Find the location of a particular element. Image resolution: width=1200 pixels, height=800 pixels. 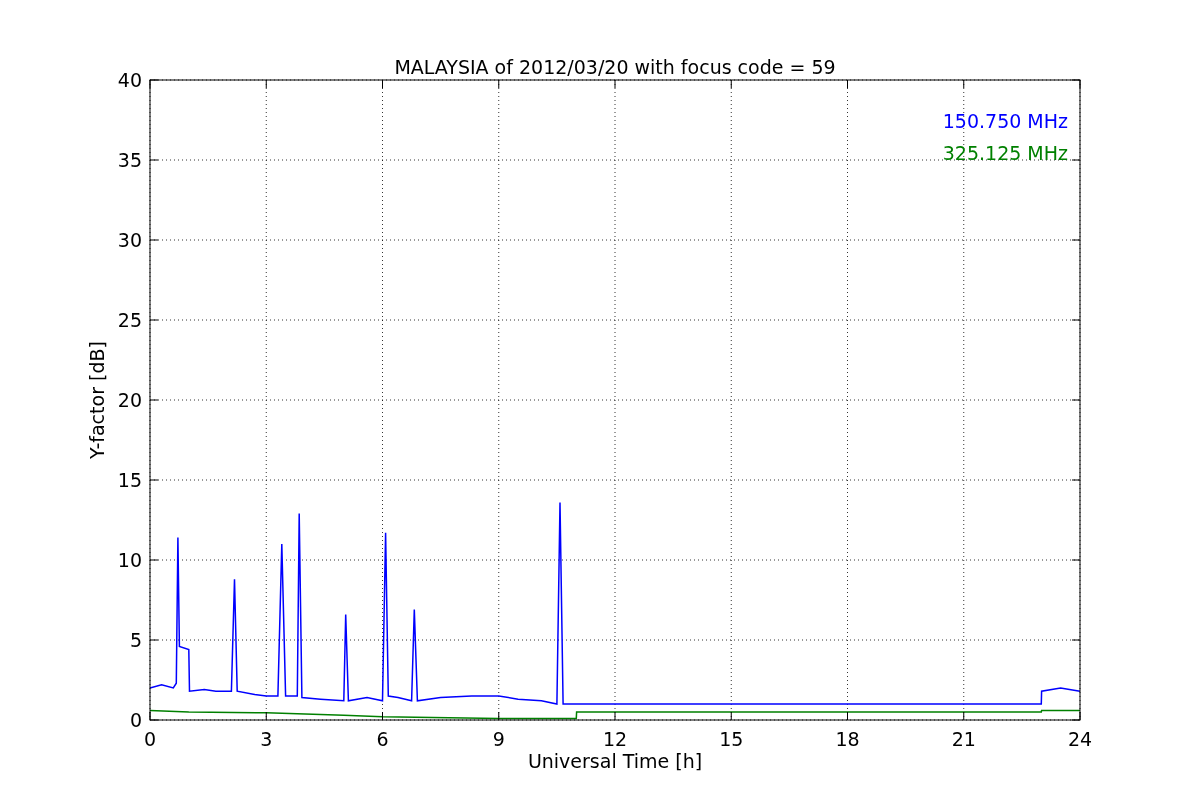

y-tick-label: 35 is located at coordinates (129, 160).